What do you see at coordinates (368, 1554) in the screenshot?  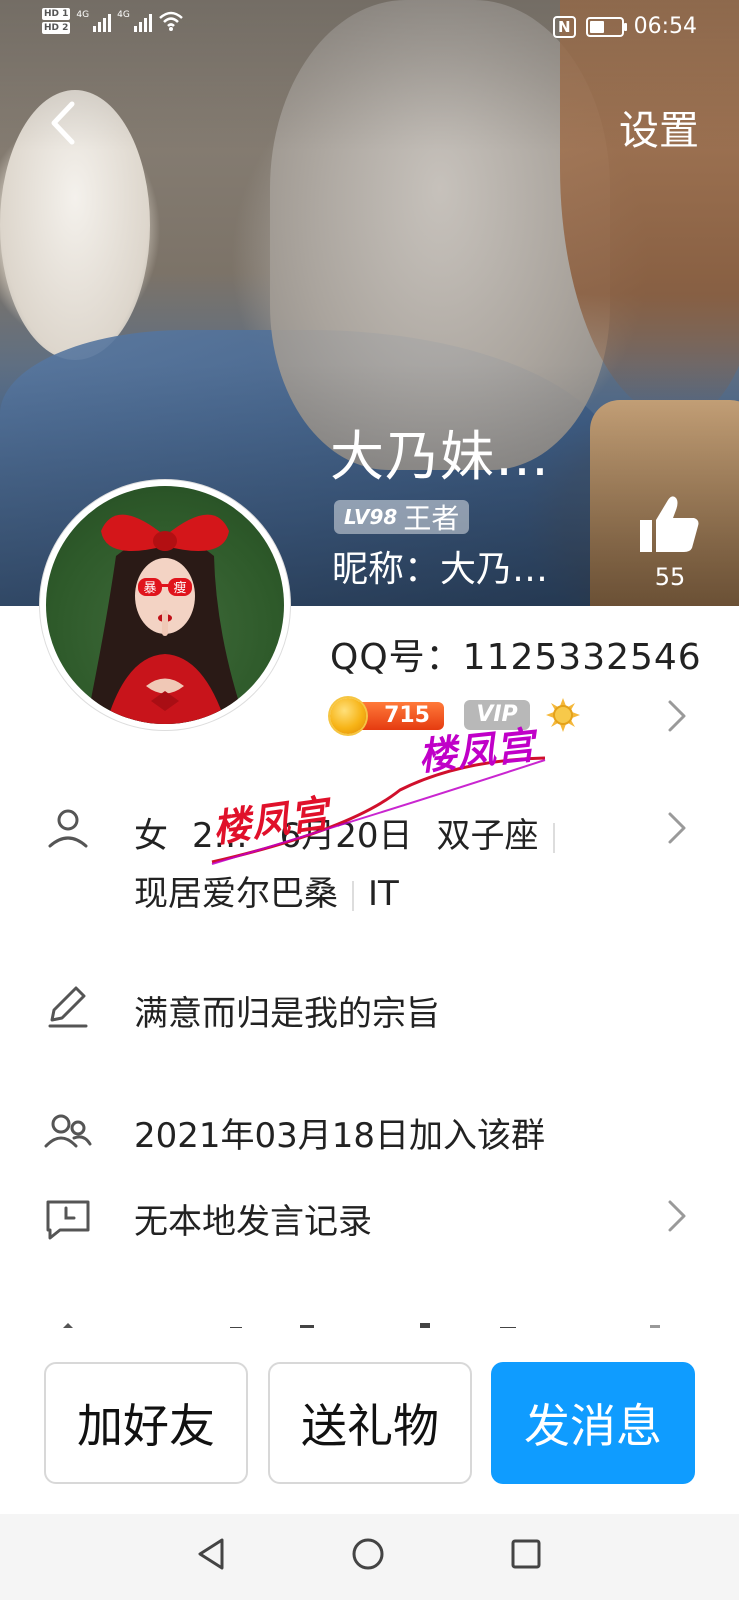 I see `nav-home-icon` at bounding box center [368, 1554].